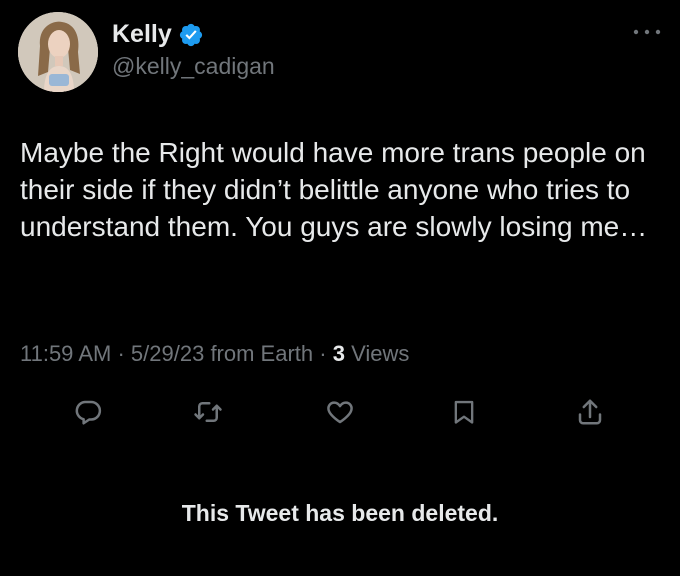 The width and height of the screenshot is (680, 576). Describe the element at coordinates (167, 353) in the screenshot. I see `tweet-date: 5/29/23` at that location.